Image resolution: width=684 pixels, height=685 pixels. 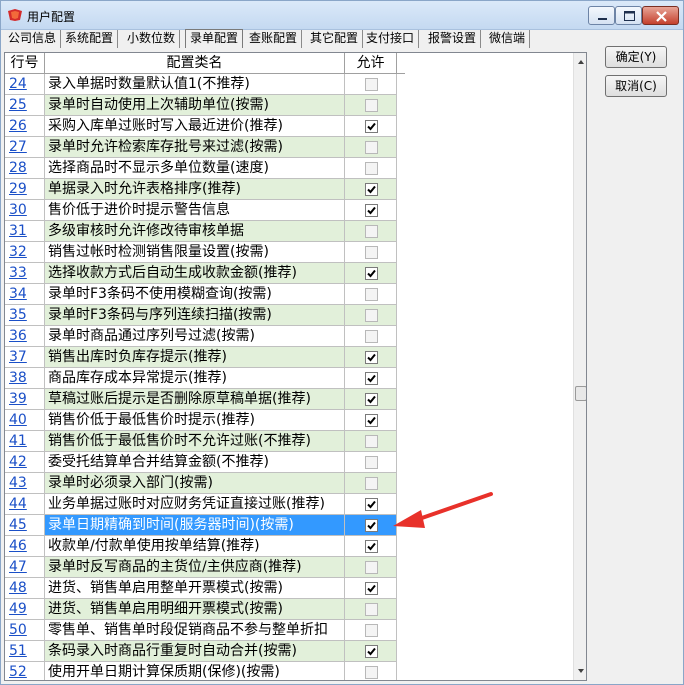 What do you see at coordinates (201, 671) in the screenshot?
I see `table-row: 52 使用开单日期计算保质期(保修)(按需)` at bounding box center [201, 671].